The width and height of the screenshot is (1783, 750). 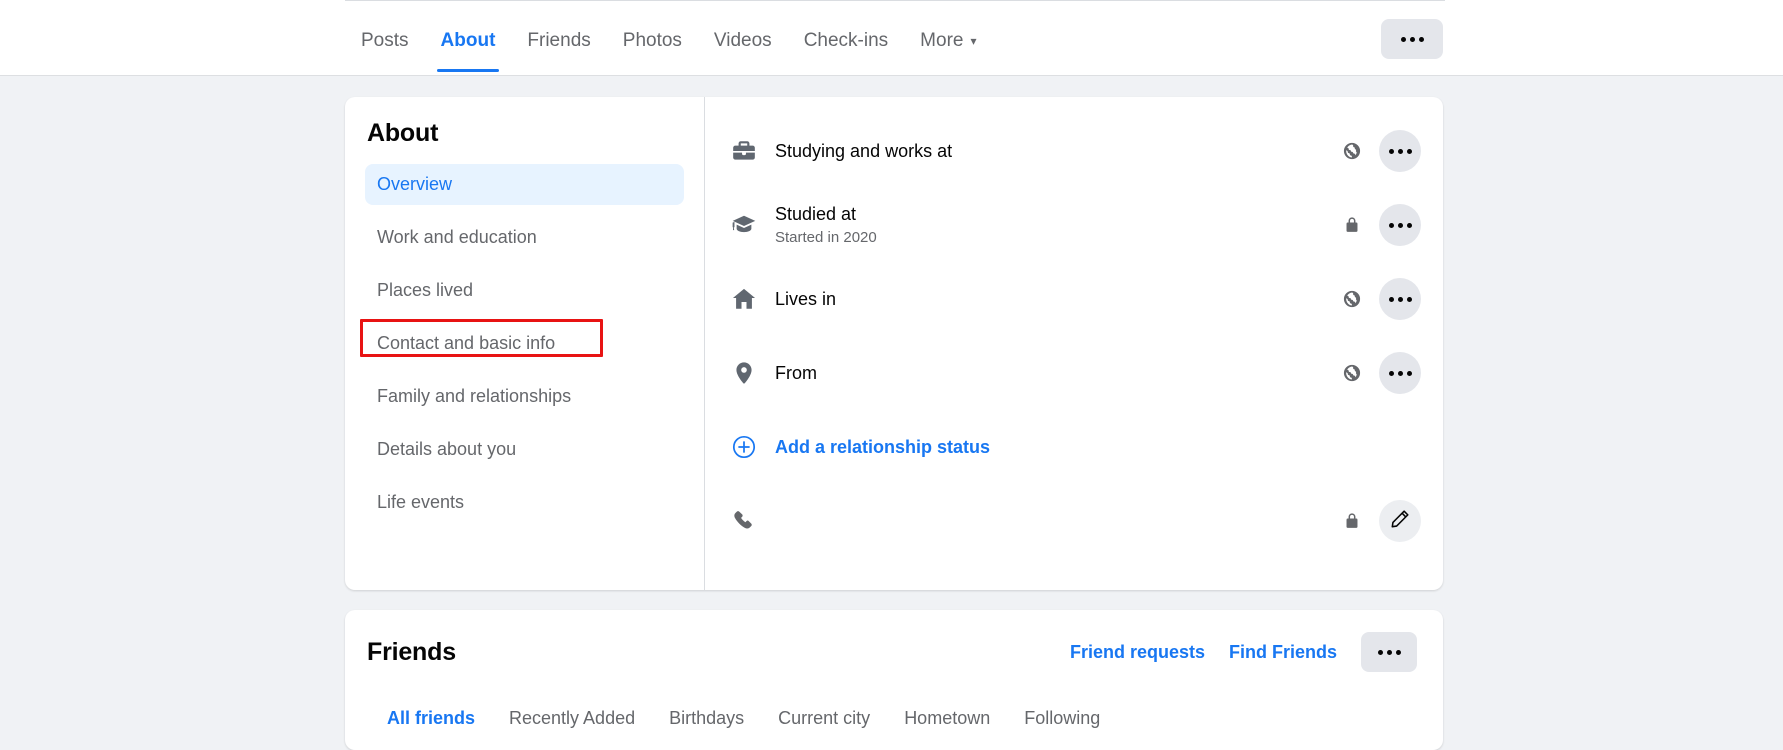 I want to click on about-menu-item-places-lived: Places lived, so click(x=524, y=290).